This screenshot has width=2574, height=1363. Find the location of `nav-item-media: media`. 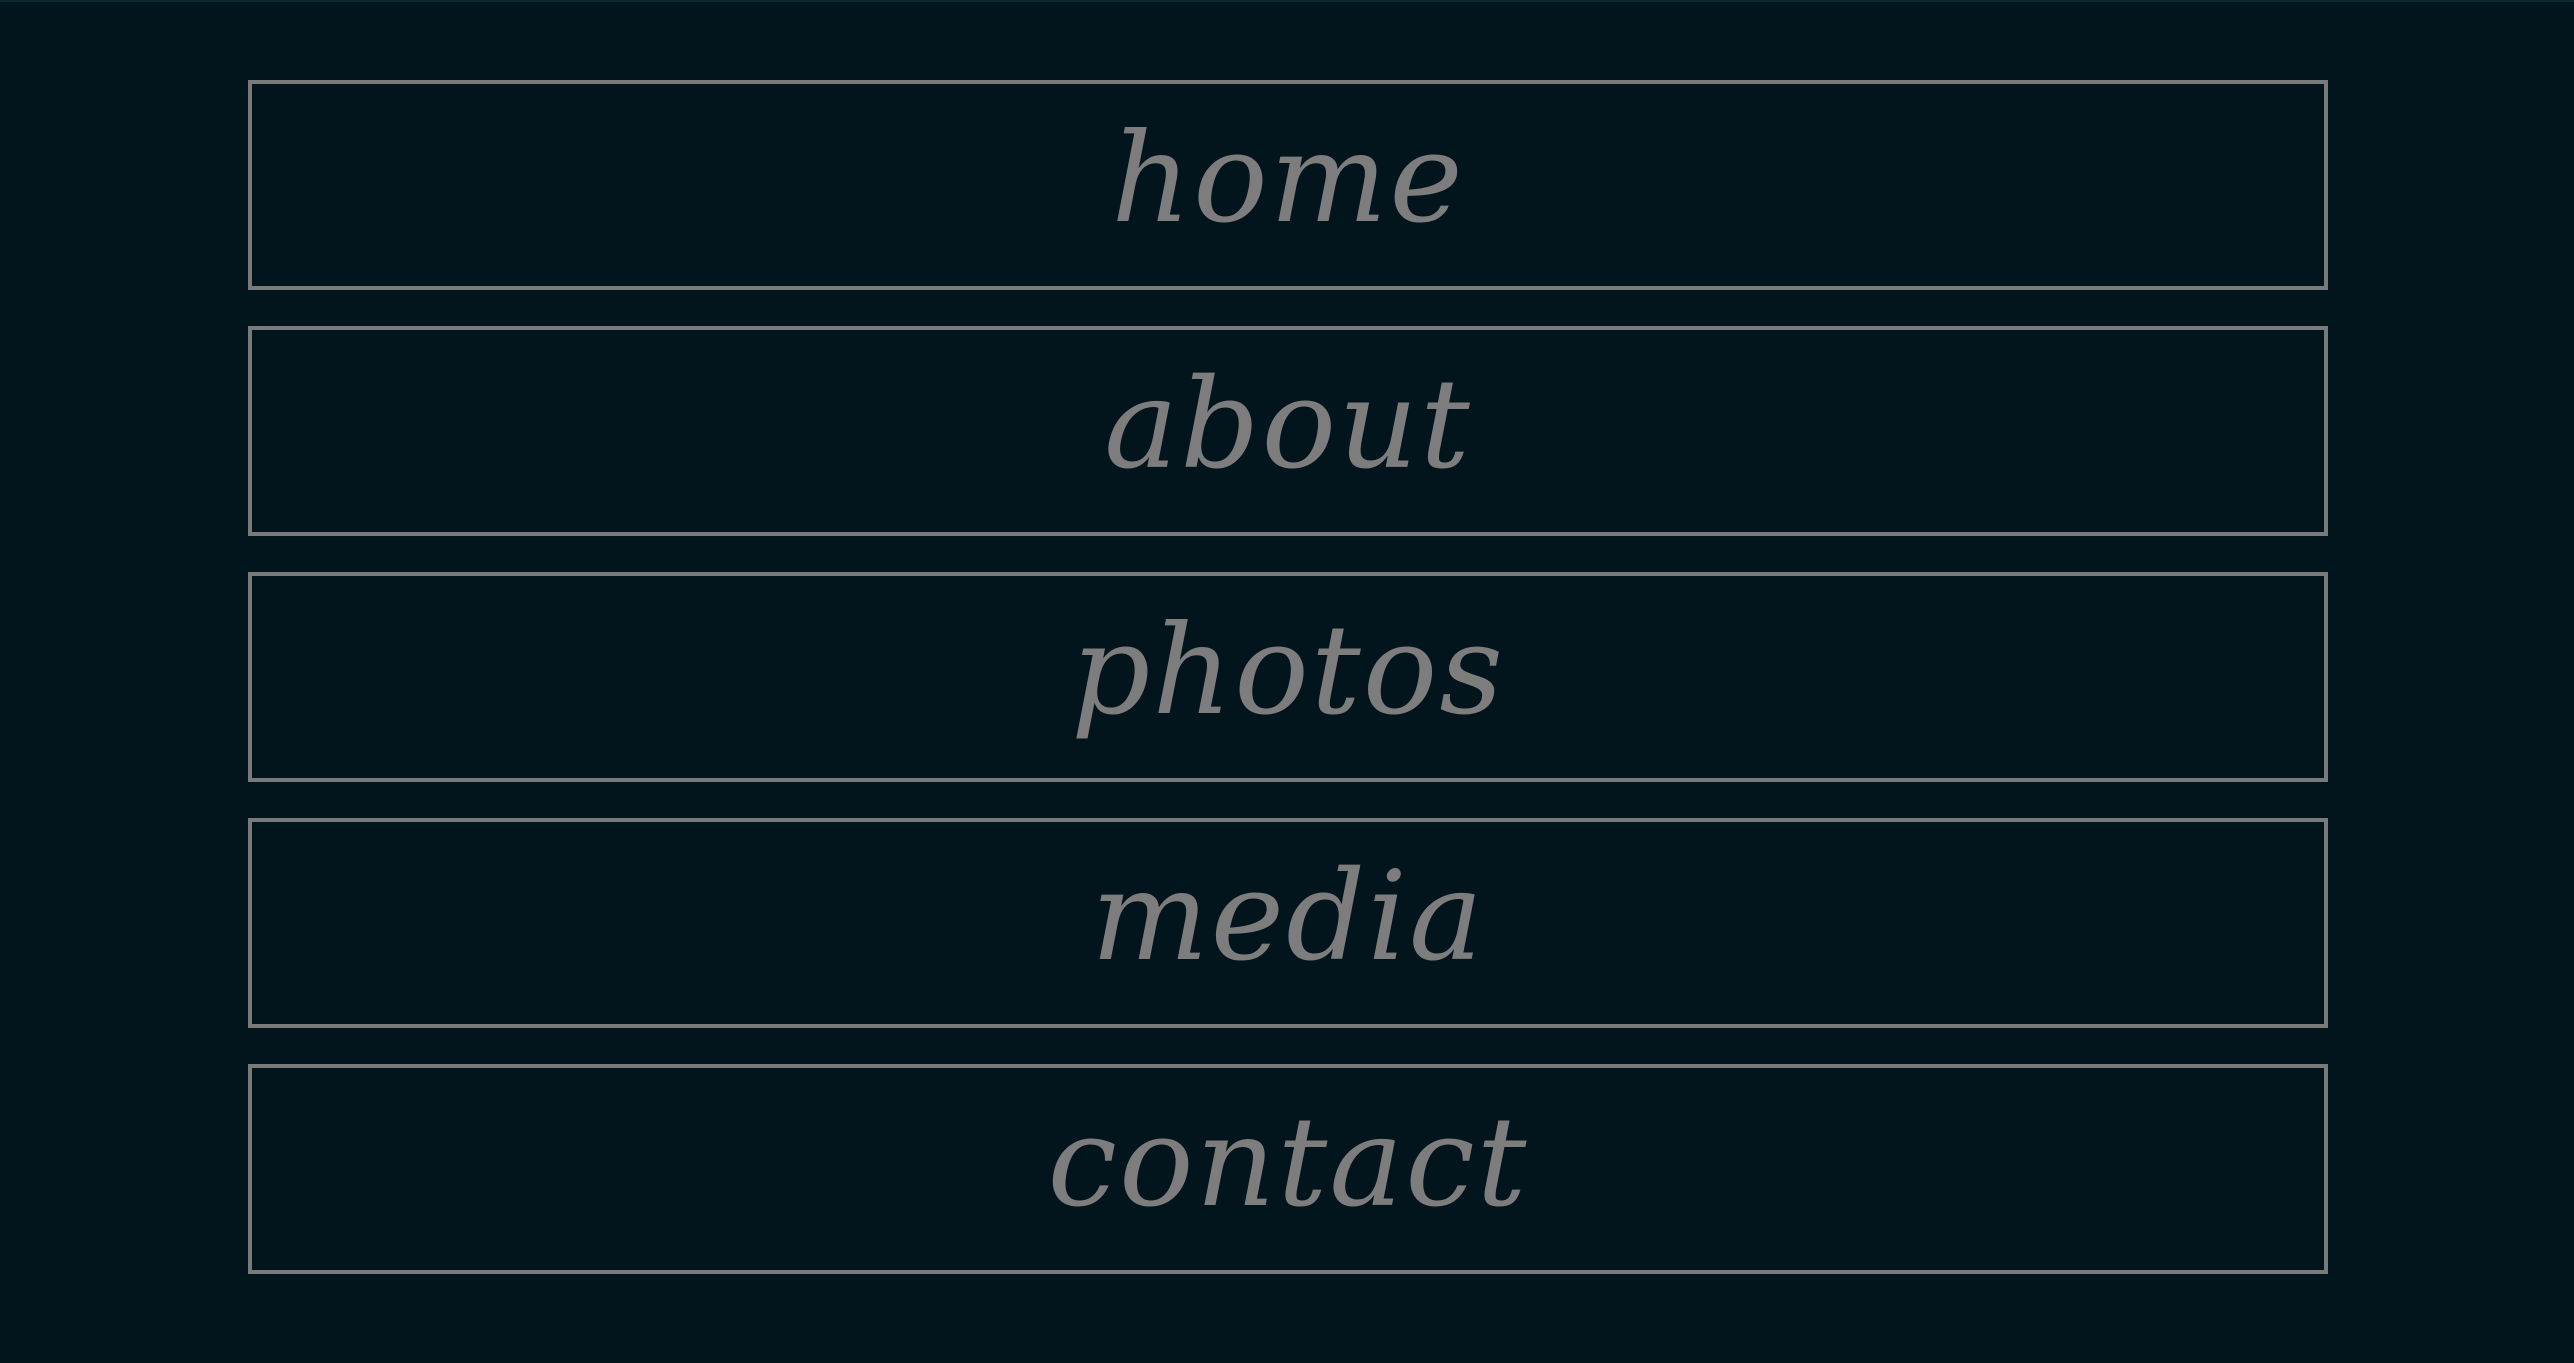

nav-item-media: media is located at coordinates (1288, 923).